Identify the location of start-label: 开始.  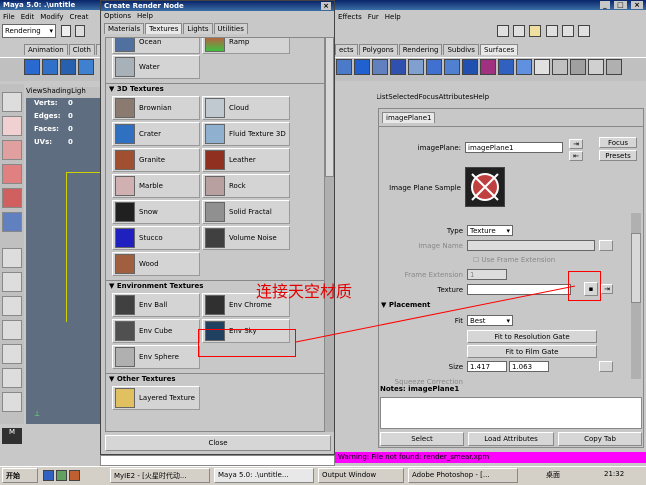
(13, 476).